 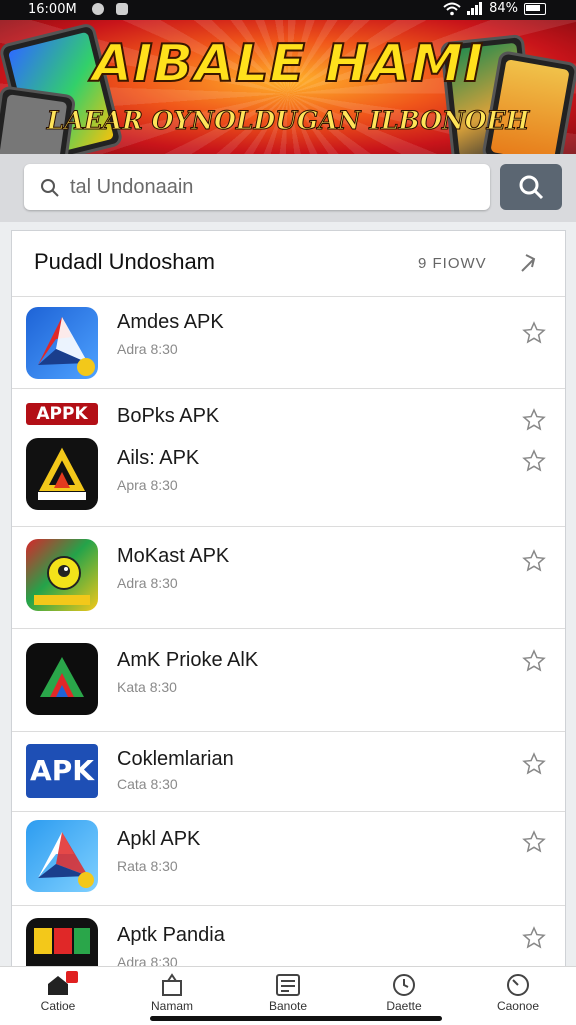 I want to click on search-placeholder: tal Undonaain, so click(x=132, y=187).